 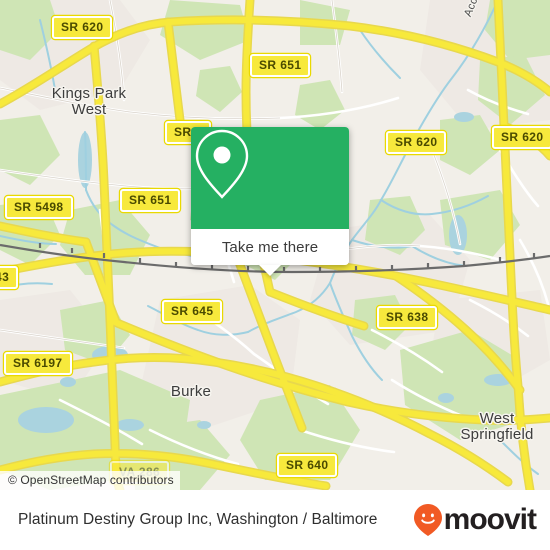 I want to click on moovit-wordmark: moovit, so click(x=490, y=519).